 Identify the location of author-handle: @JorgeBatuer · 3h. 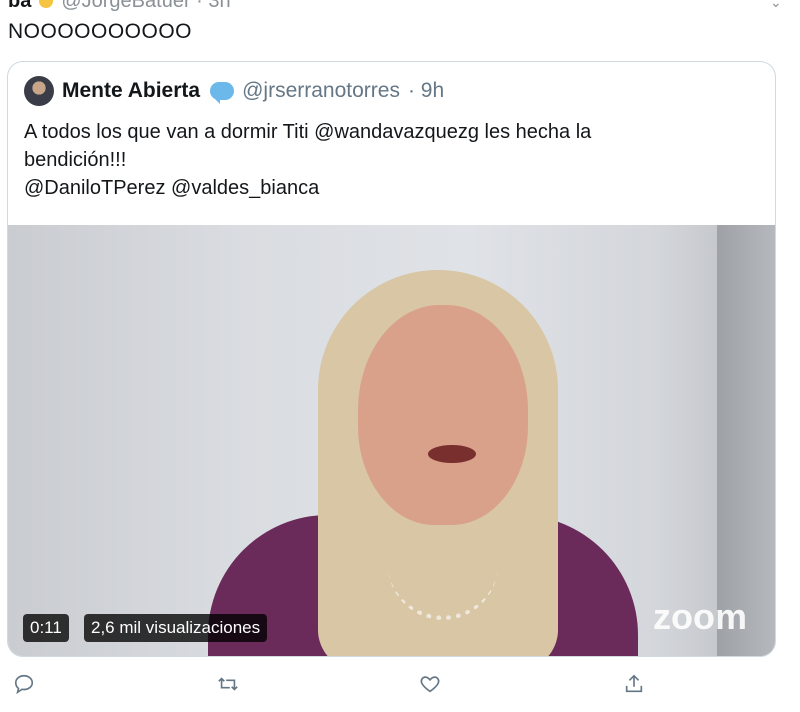
(145, 6).